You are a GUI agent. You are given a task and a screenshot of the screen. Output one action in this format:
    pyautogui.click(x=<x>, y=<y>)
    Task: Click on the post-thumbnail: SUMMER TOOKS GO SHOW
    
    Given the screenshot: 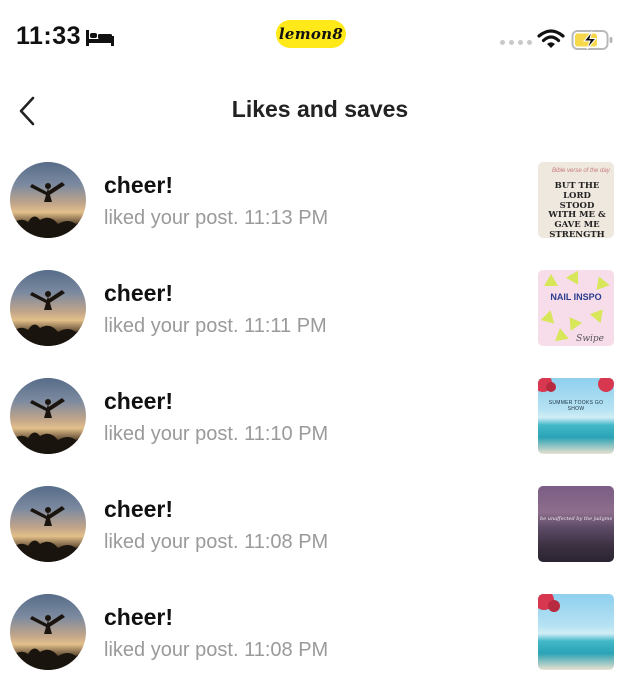 What is the action you would take?
    pyautogui.click(x=576, y=416)
    